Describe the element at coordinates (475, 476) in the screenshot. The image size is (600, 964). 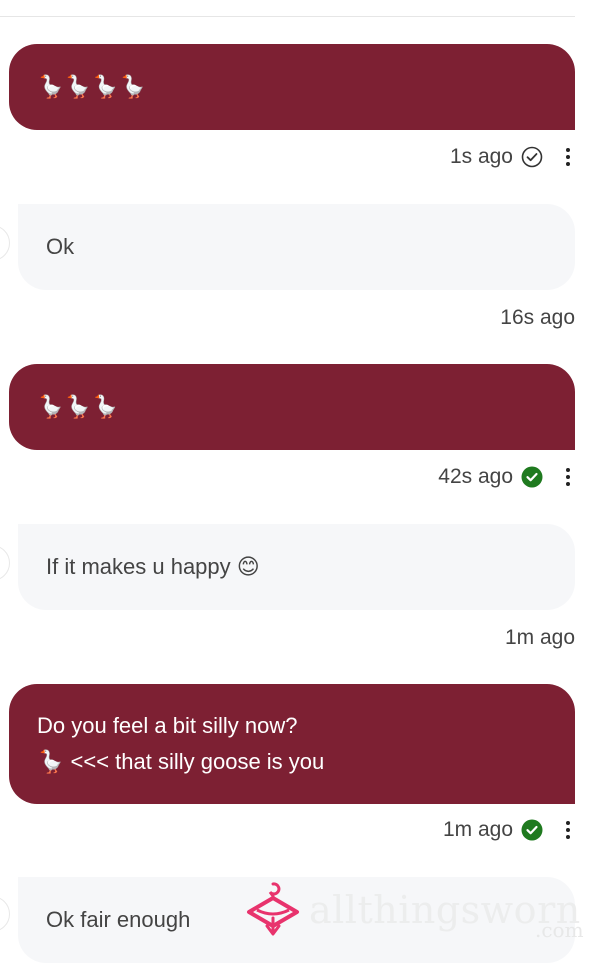
I see `message-timestamp: 42s ago` at that location.